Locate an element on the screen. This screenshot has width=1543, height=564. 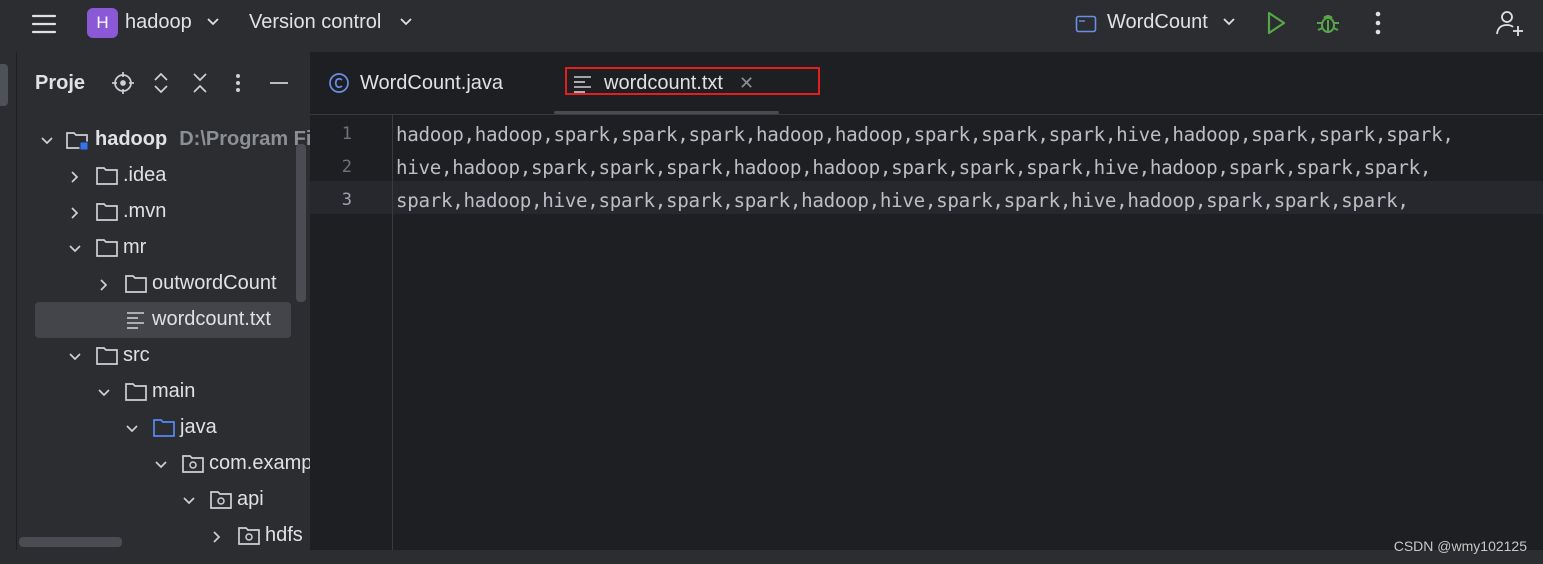
hide-panel-icon is located at coordinates (279, 85).